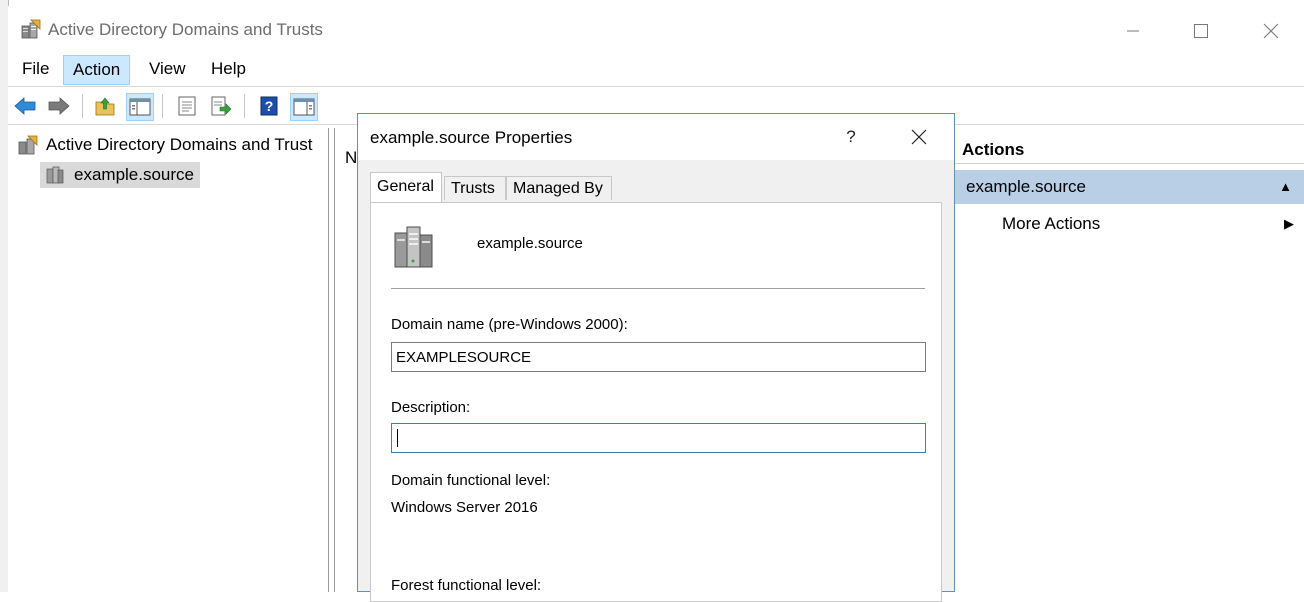 This screenshot has width=1304, height=602. I want to click on tree-child-label: example.source, so click(134, 174).